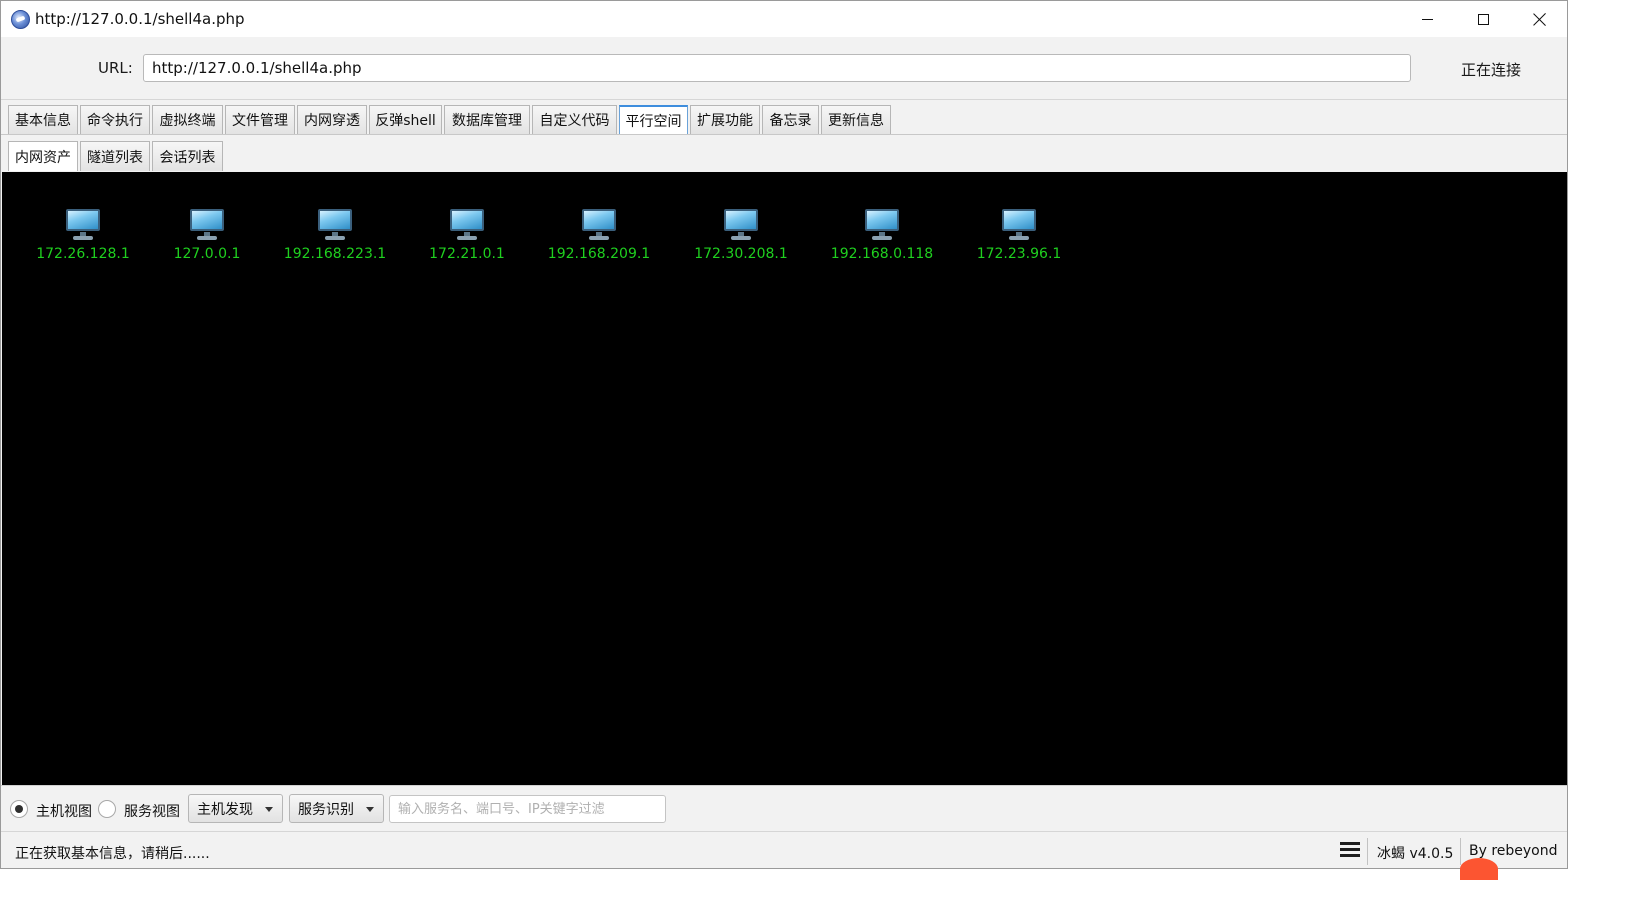 This screenshot has height=902, width=1627. Describe the element at coordinates (326, 809) in the screenshot. I see `service-identify-label: 服务识别` at that location.